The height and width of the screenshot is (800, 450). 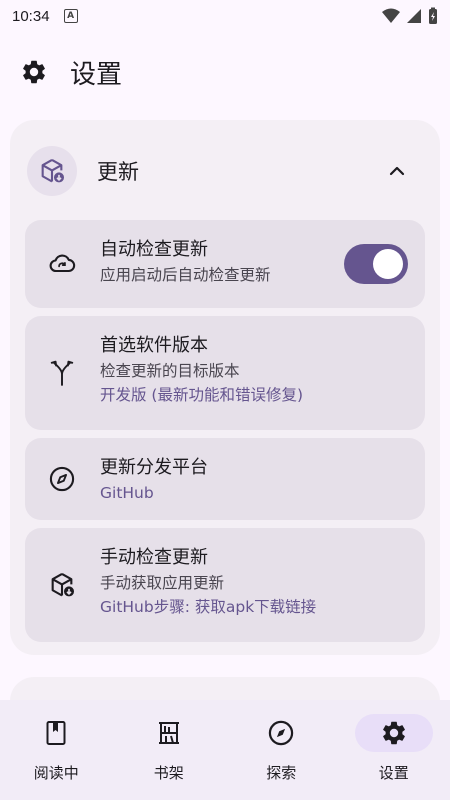 I want to click on item-title: 首选软件版本, so click(x=154, y=345).